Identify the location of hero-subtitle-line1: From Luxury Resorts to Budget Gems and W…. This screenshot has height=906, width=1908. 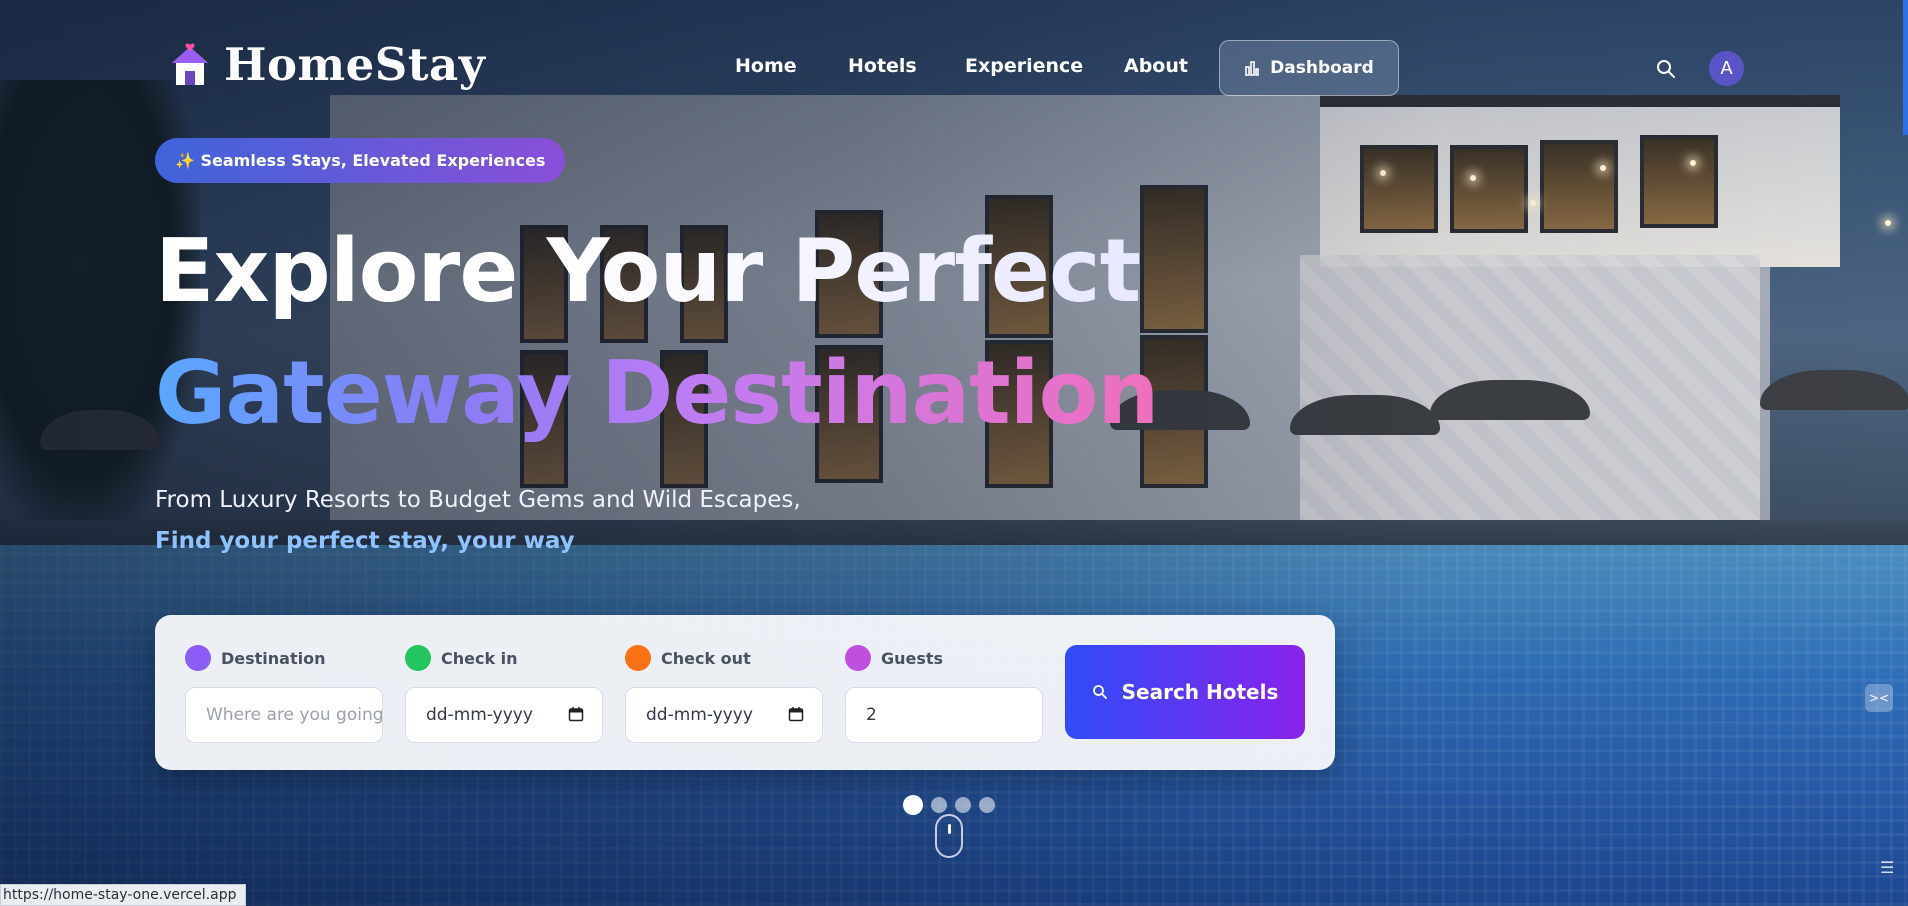
(478, 500).